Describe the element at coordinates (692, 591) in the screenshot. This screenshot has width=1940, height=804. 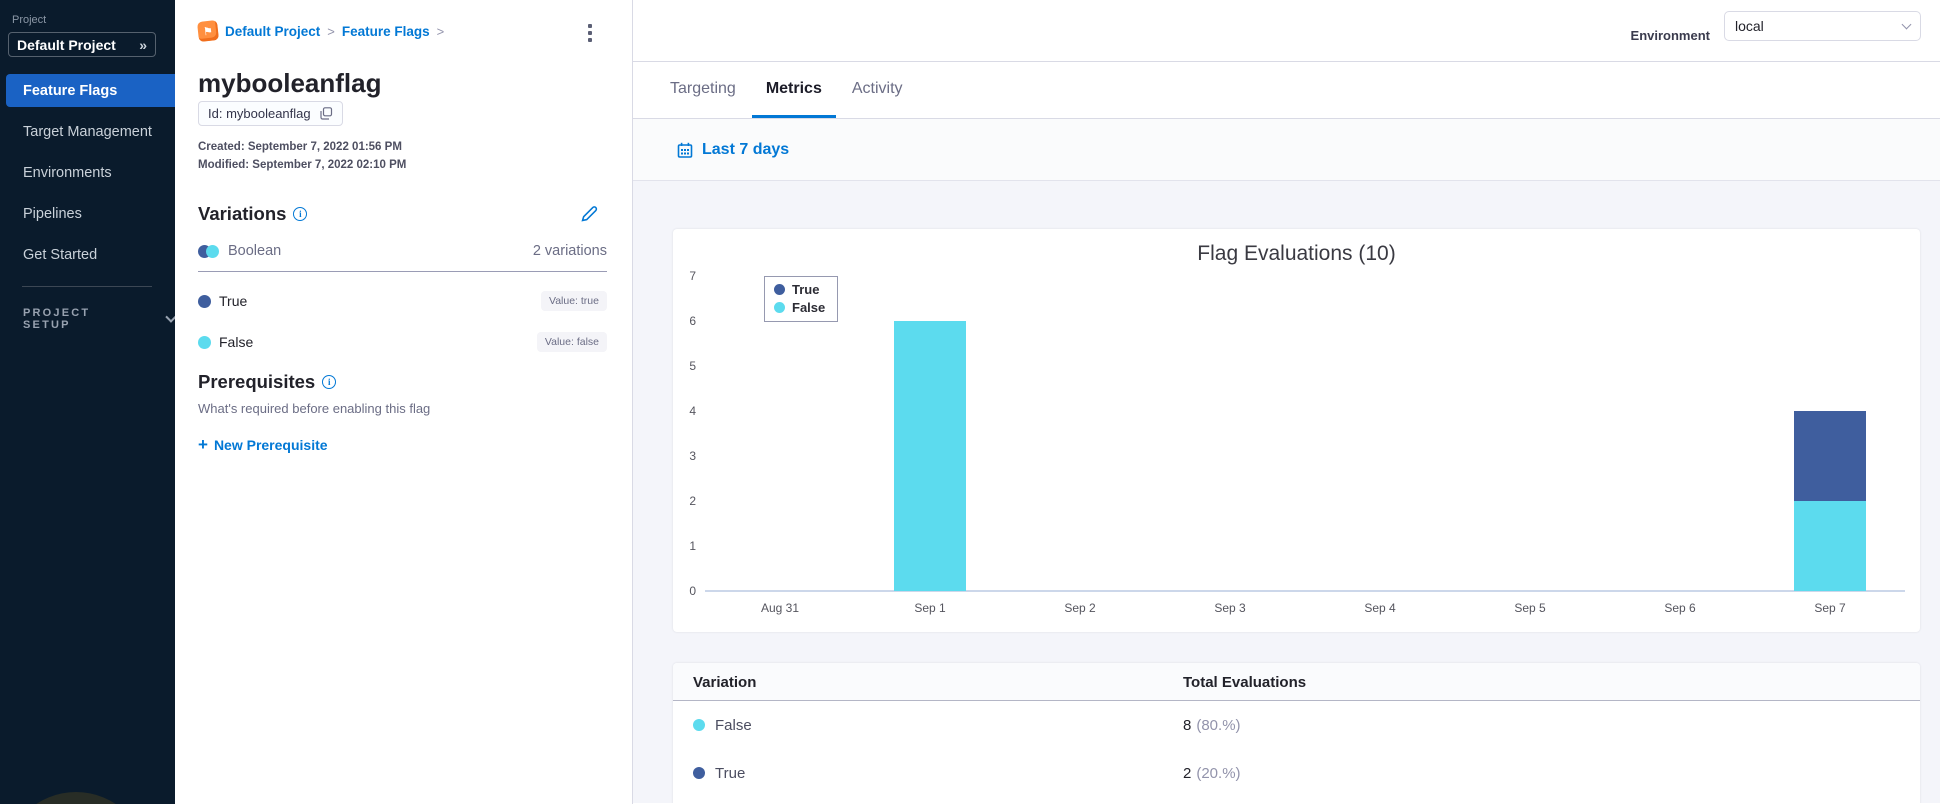
I see `y-axis-tick-label: 0` at that location.